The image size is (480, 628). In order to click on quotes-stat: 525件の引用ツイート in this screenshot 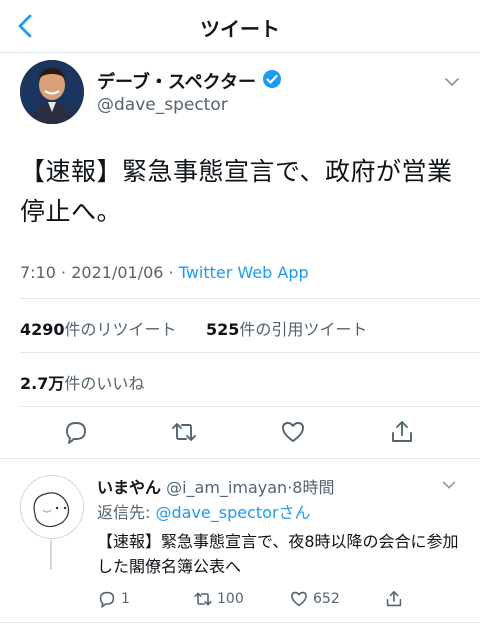, I will do `click(286, 328)`.